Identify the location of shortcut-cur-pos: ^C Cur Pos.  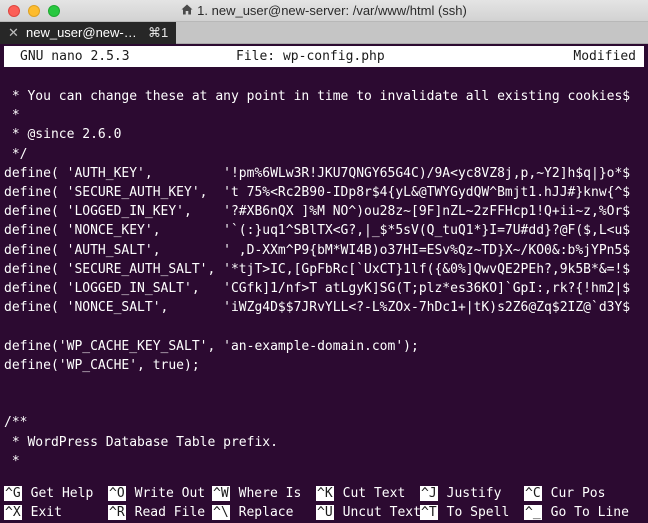
(564, 493).